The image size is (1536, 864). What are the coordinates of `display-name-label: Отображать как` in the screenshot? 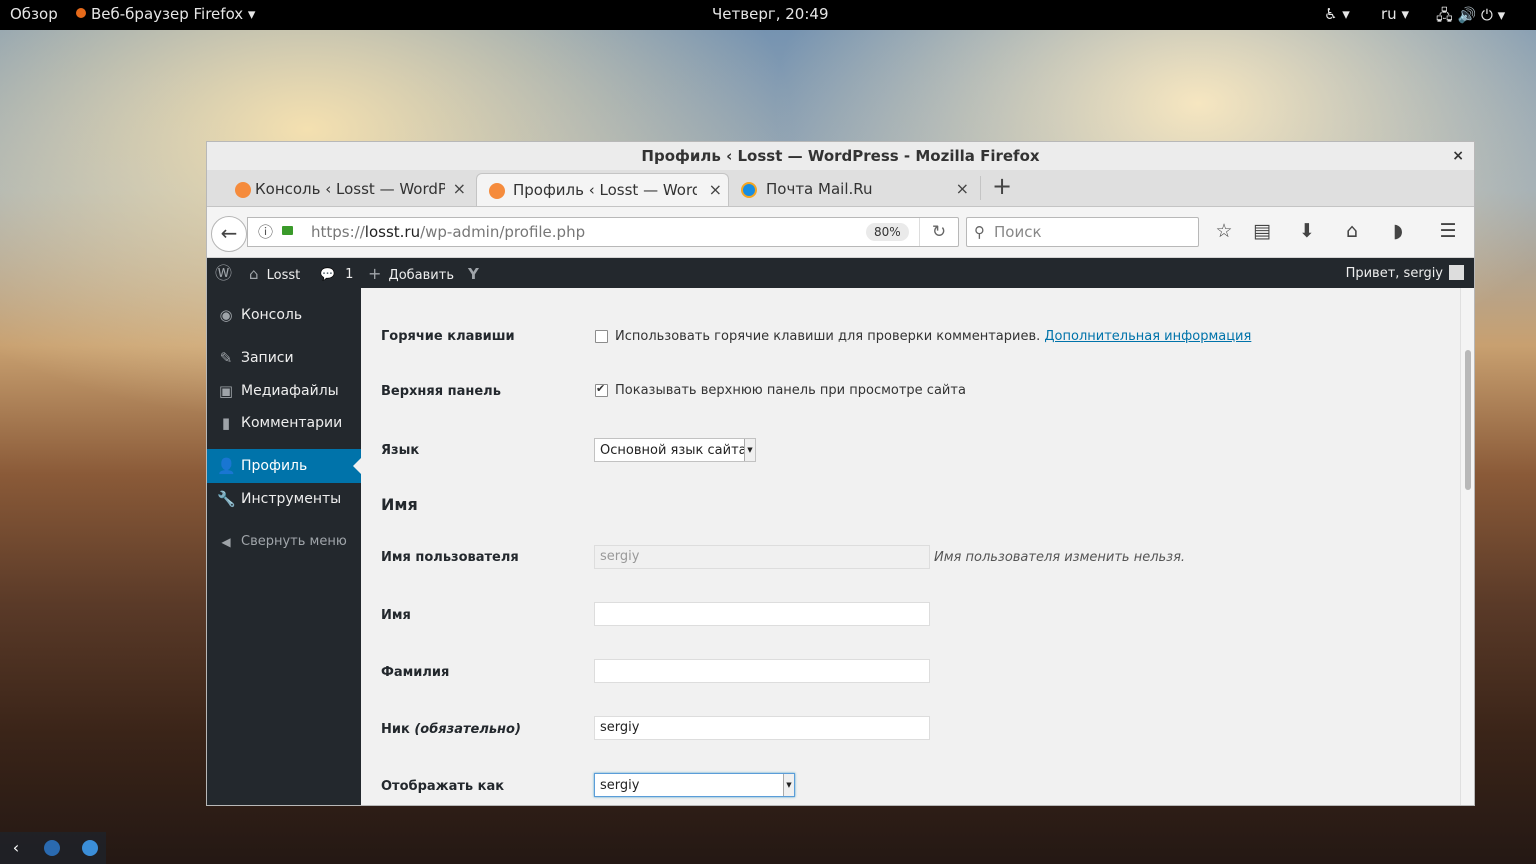 It's located at (443, 786).